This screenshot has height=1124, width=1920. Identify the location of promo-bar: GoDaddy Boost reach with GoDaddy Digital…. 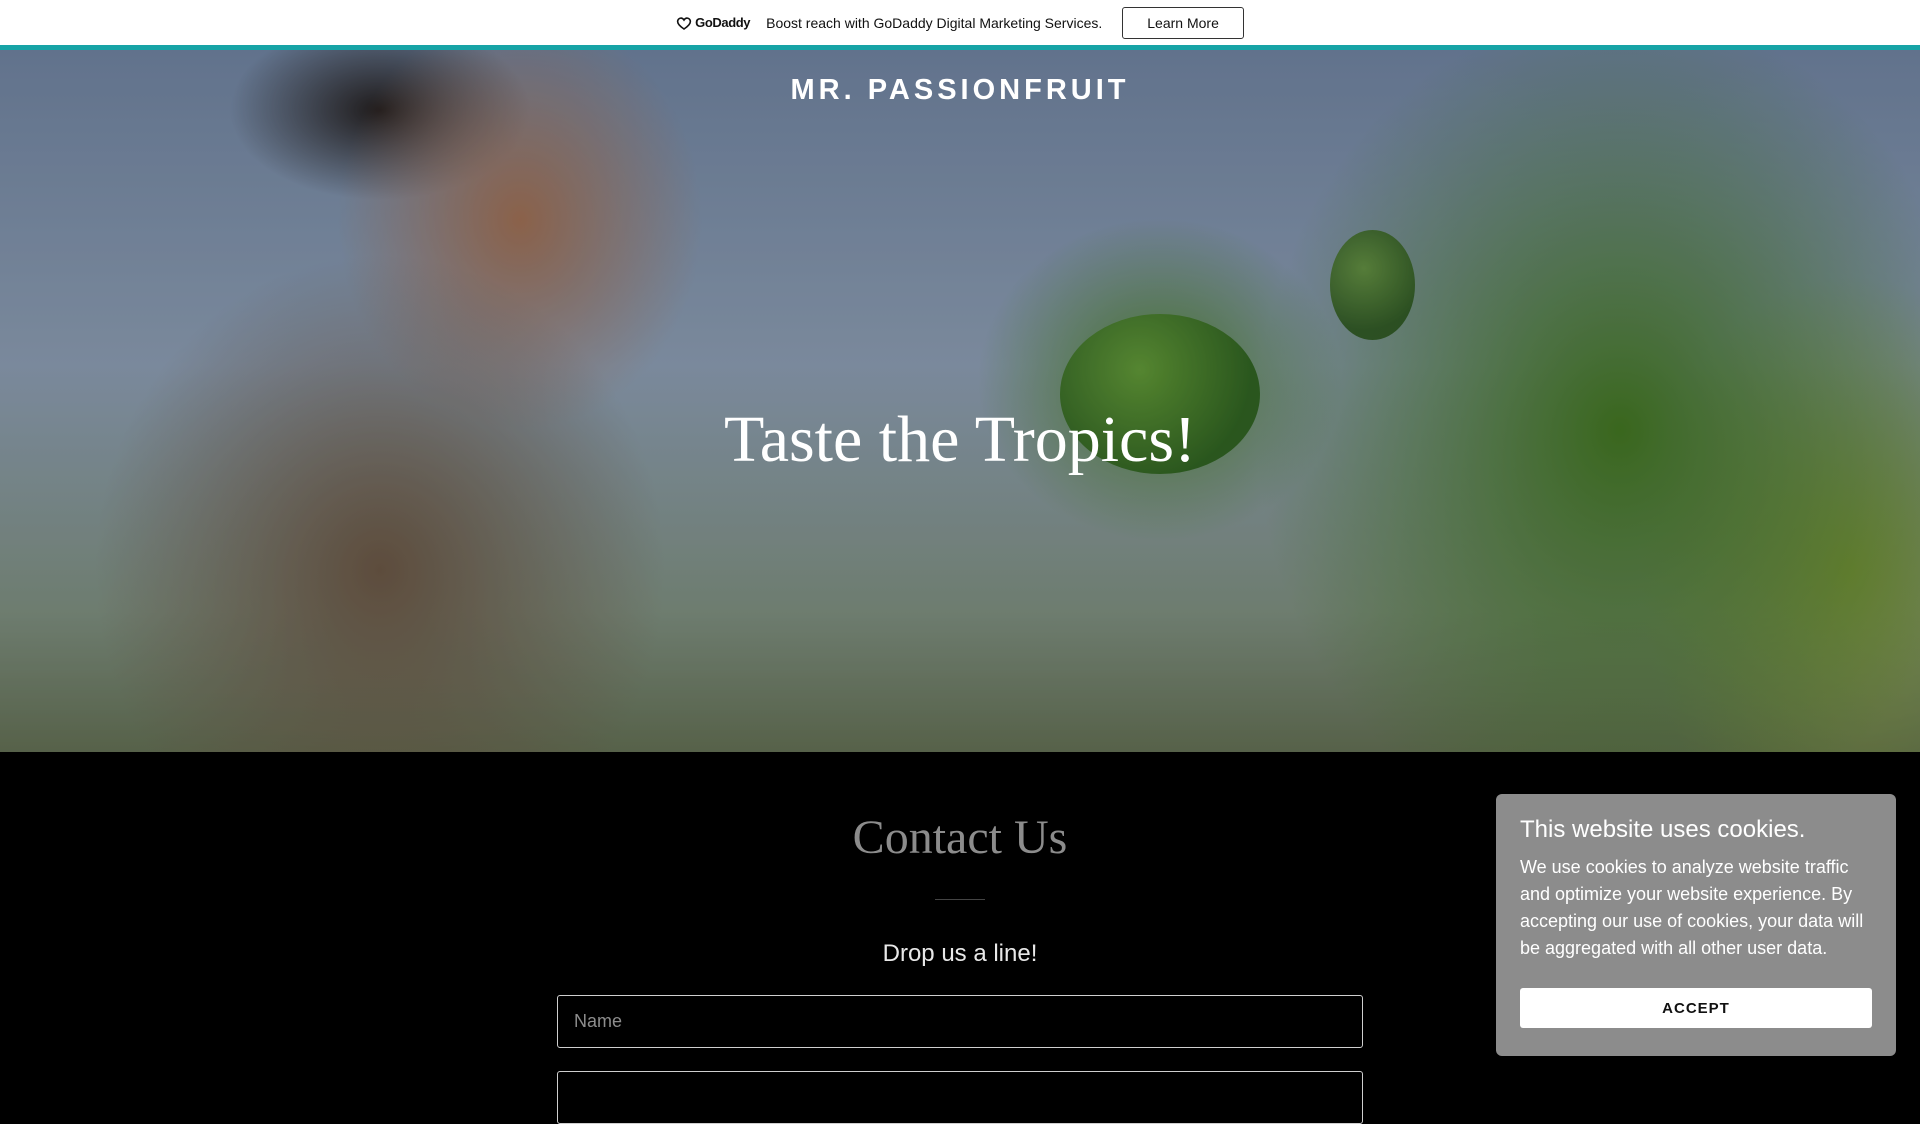
(960, 25).